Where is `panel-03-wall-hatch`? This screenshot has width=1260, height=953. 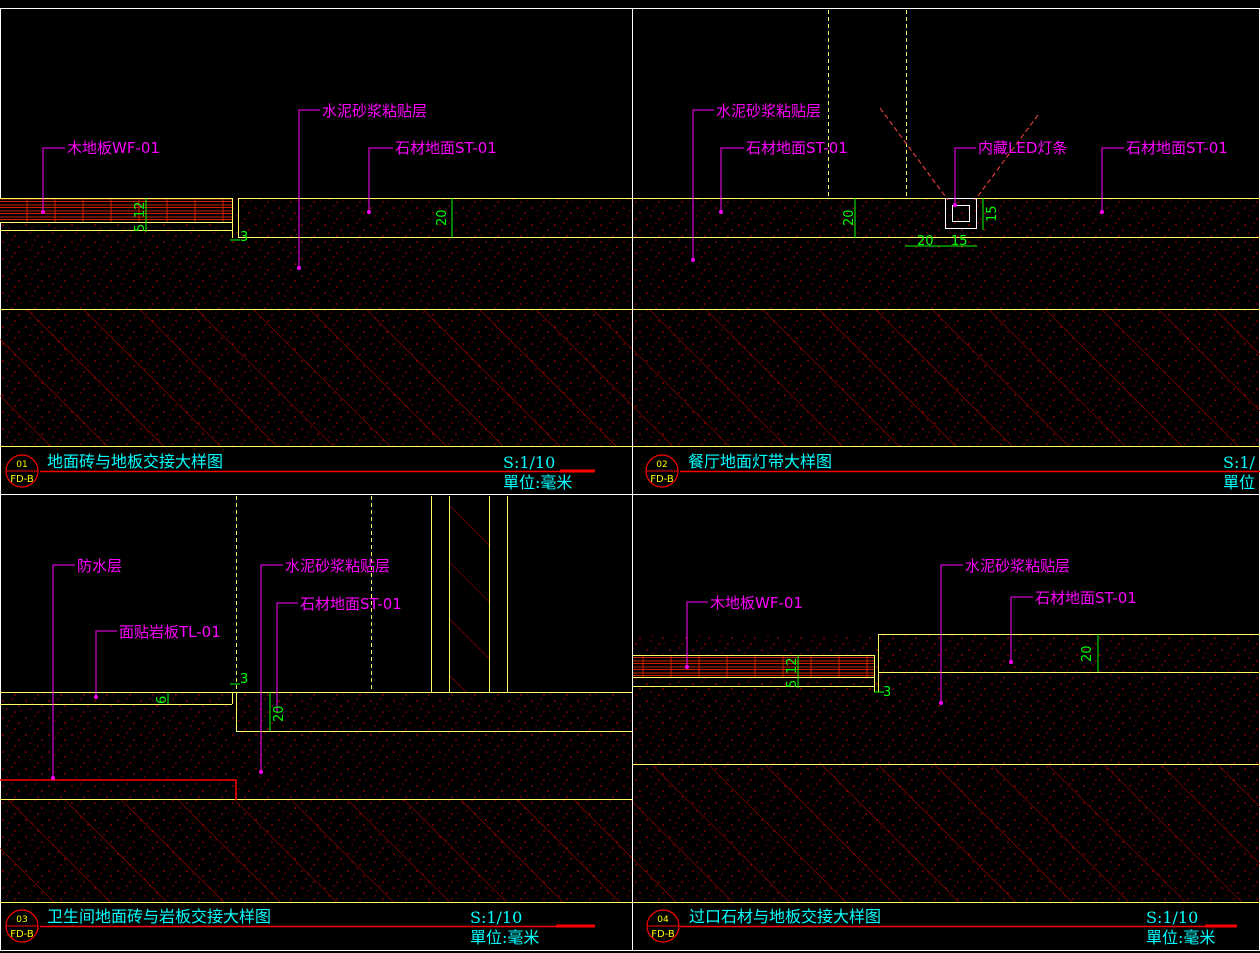 panel-03-wall-hatch is located at coordinates (469, 593).